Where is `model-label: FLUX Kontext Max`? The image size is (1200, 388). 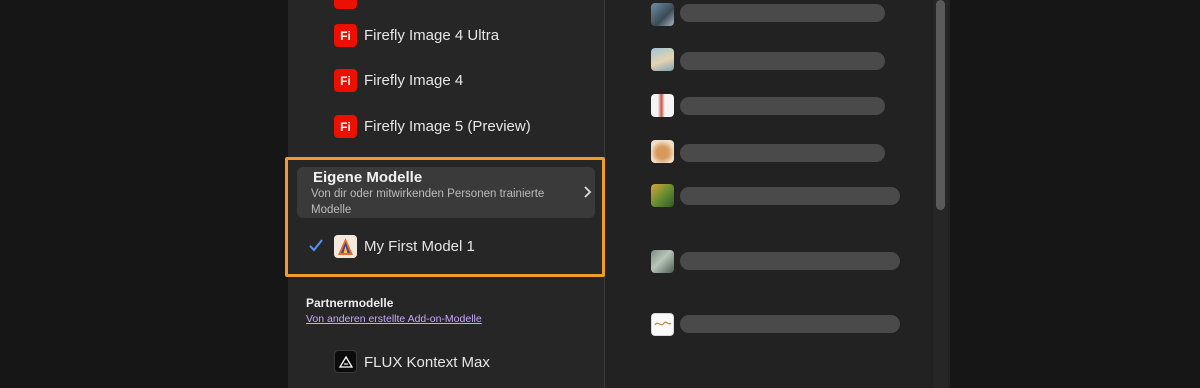 model-label: FLUX Kontext Max is located at coordinates (427, 362).